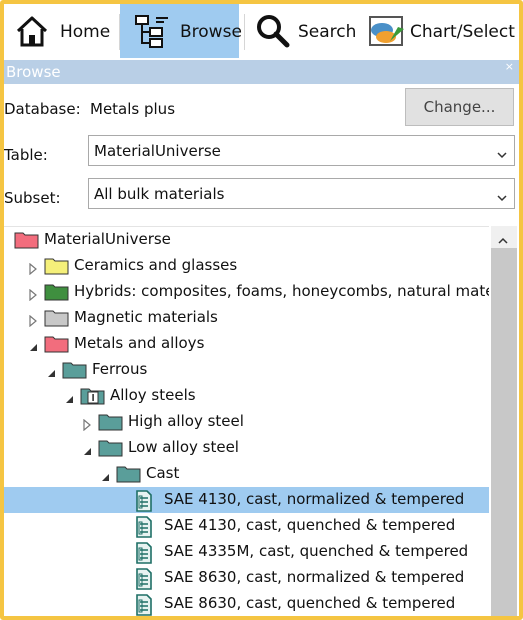 This screenshot has width=523, height=620. Describe the element at coordinates (133, 109) in the screenshot. I see `database-value: Metals plus` at that location.